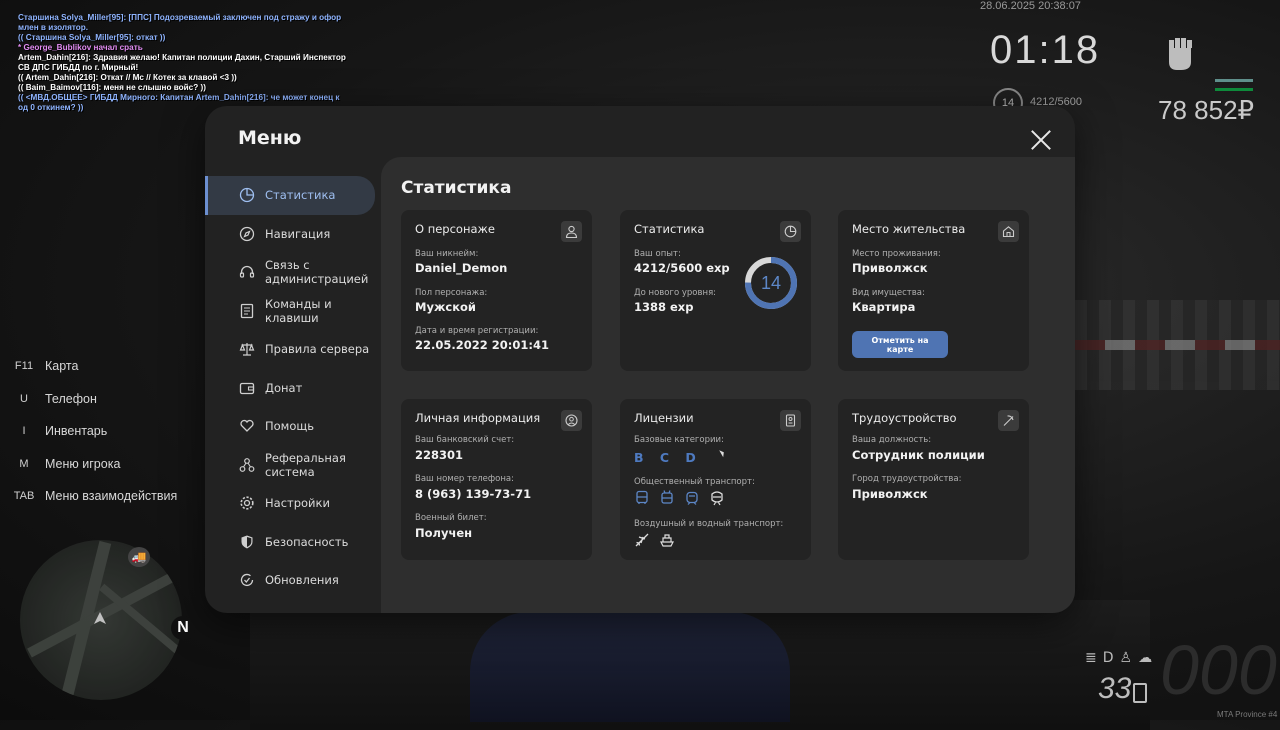 The height and width of the screenshot is (730, 1280). I want to click on sidebar-item-referral: Реферальная система, so click(293, 465).